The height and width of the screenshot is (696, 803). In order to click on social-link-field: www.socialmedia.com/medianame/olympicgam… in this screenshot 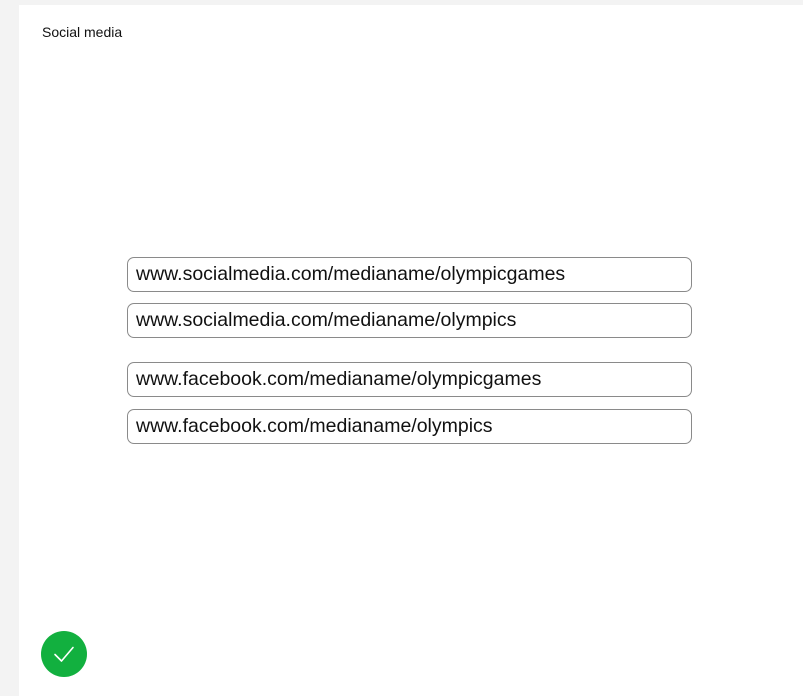, I will do `click(409, 274)`.